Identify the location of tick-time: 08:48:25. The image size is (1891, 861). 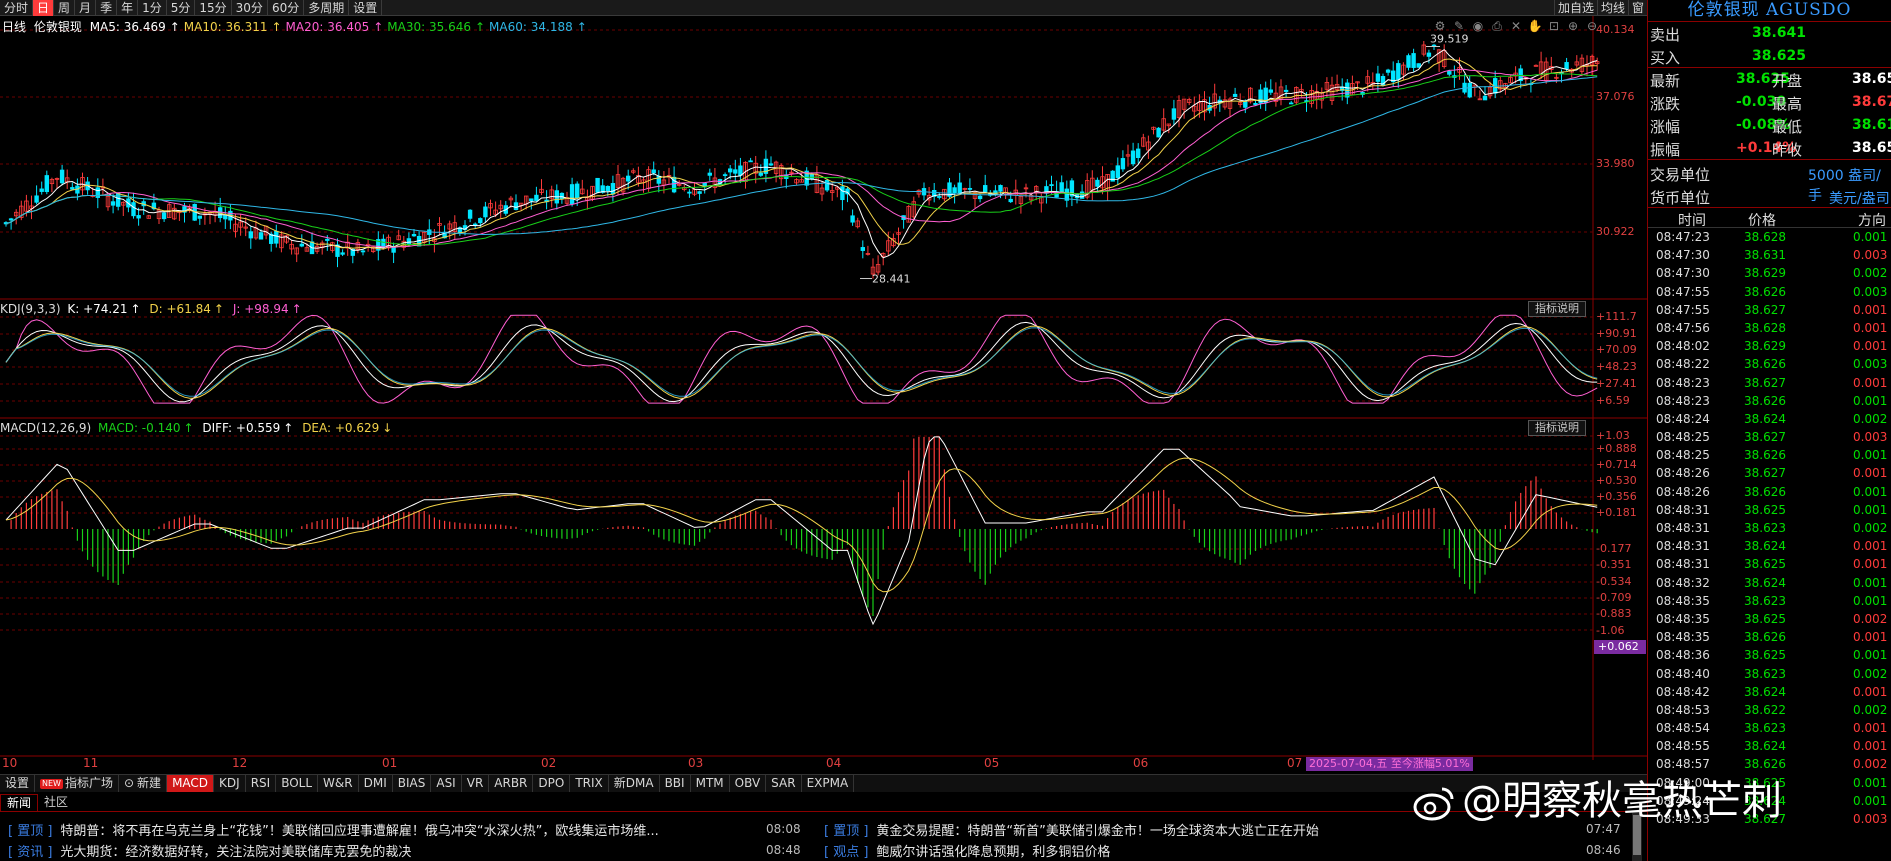
(1683, 437).